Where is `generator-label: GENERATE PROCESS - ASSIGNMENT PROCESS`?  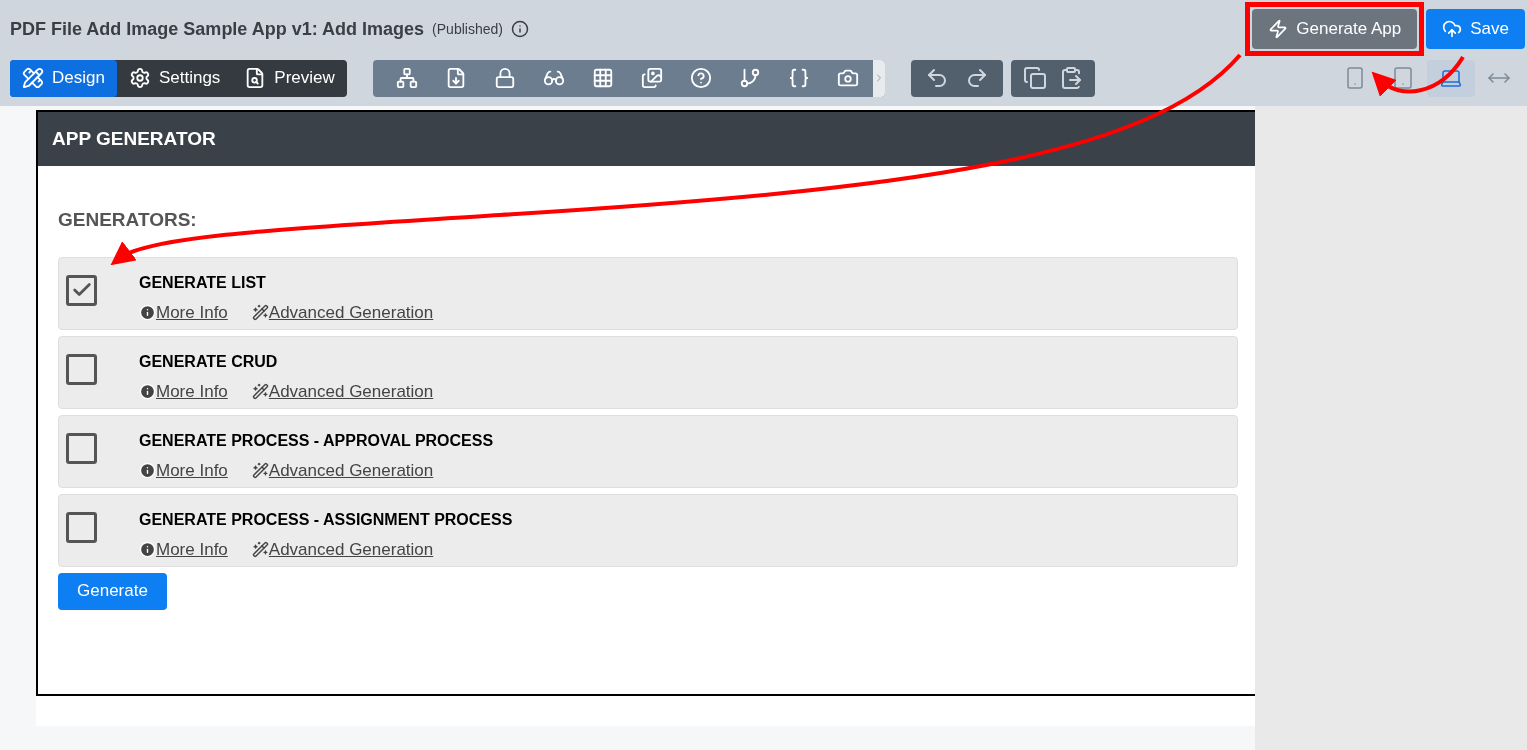
generator-label: GENERATE PROCESS - ASSIGNMENT PROCESS is located at coordinates (326, 519).